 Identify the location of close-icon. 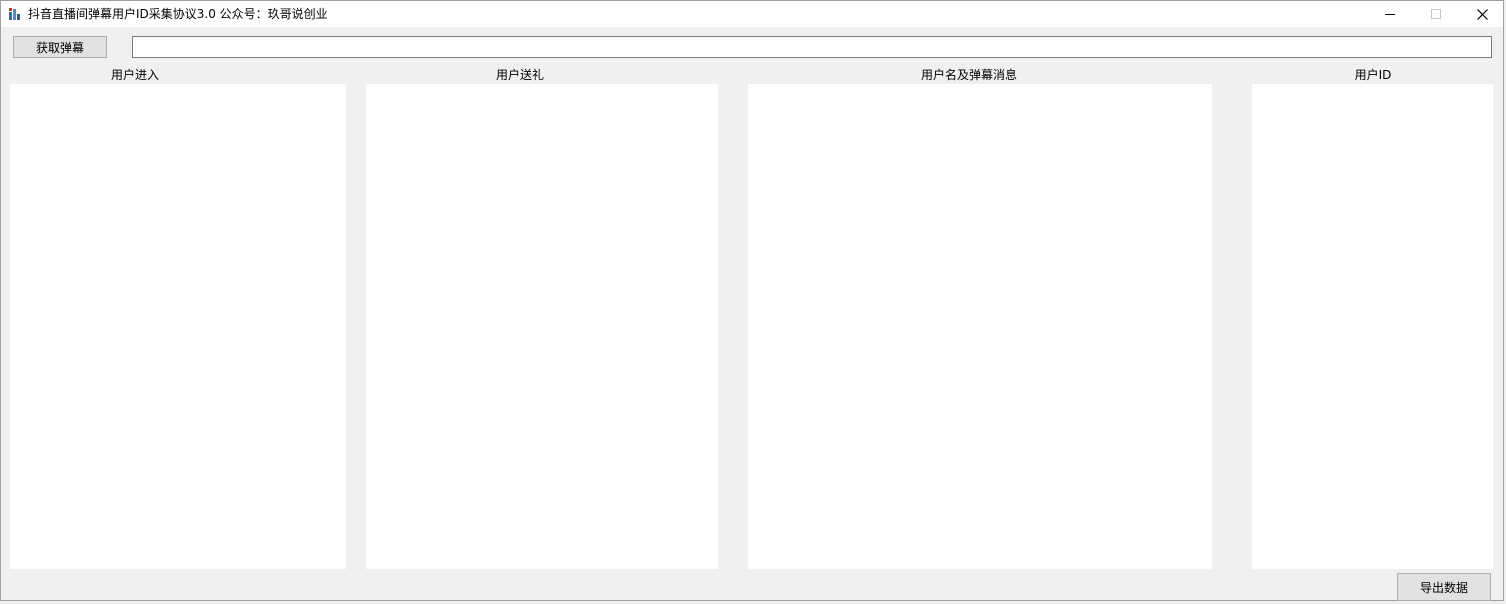
(1482, 14).